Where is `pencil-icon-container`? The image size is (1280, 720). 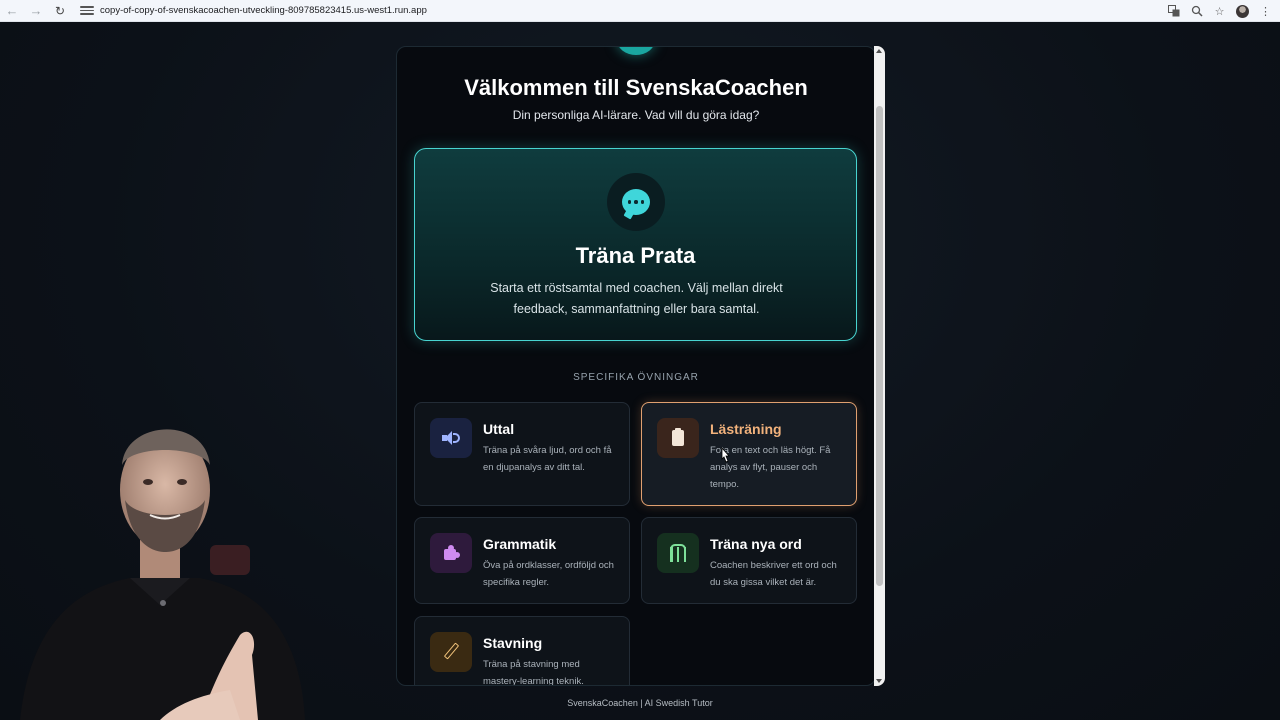
pencil-icon-container is located at coordinates (451, 652).